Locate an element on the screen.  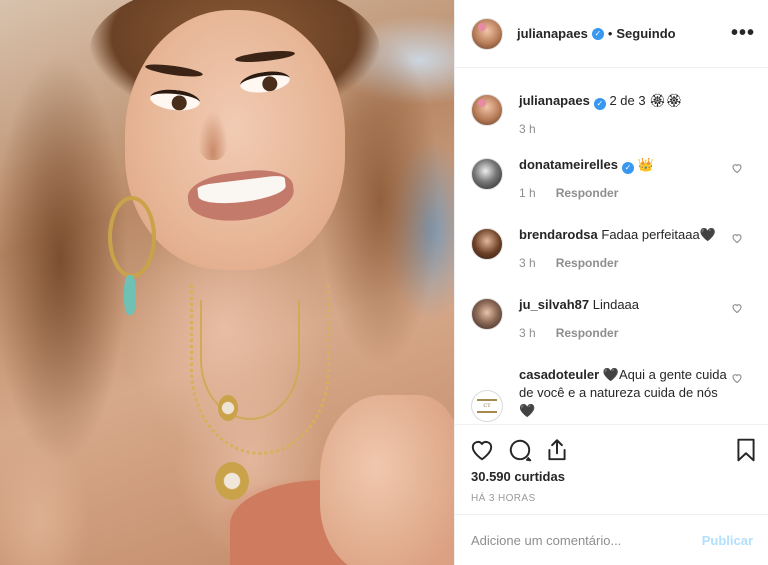
comment-username: brendarodsa is located at coordinates (558, 234).